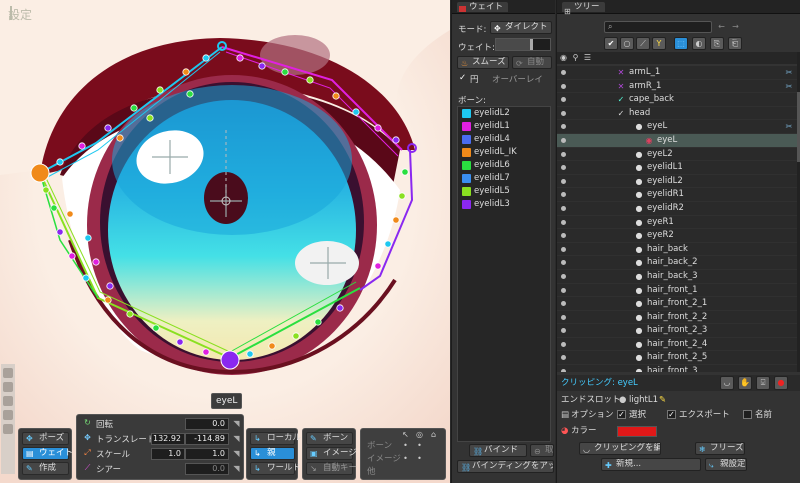  I want to click on tree-row: ● hair_front_1, so click(677, 291).